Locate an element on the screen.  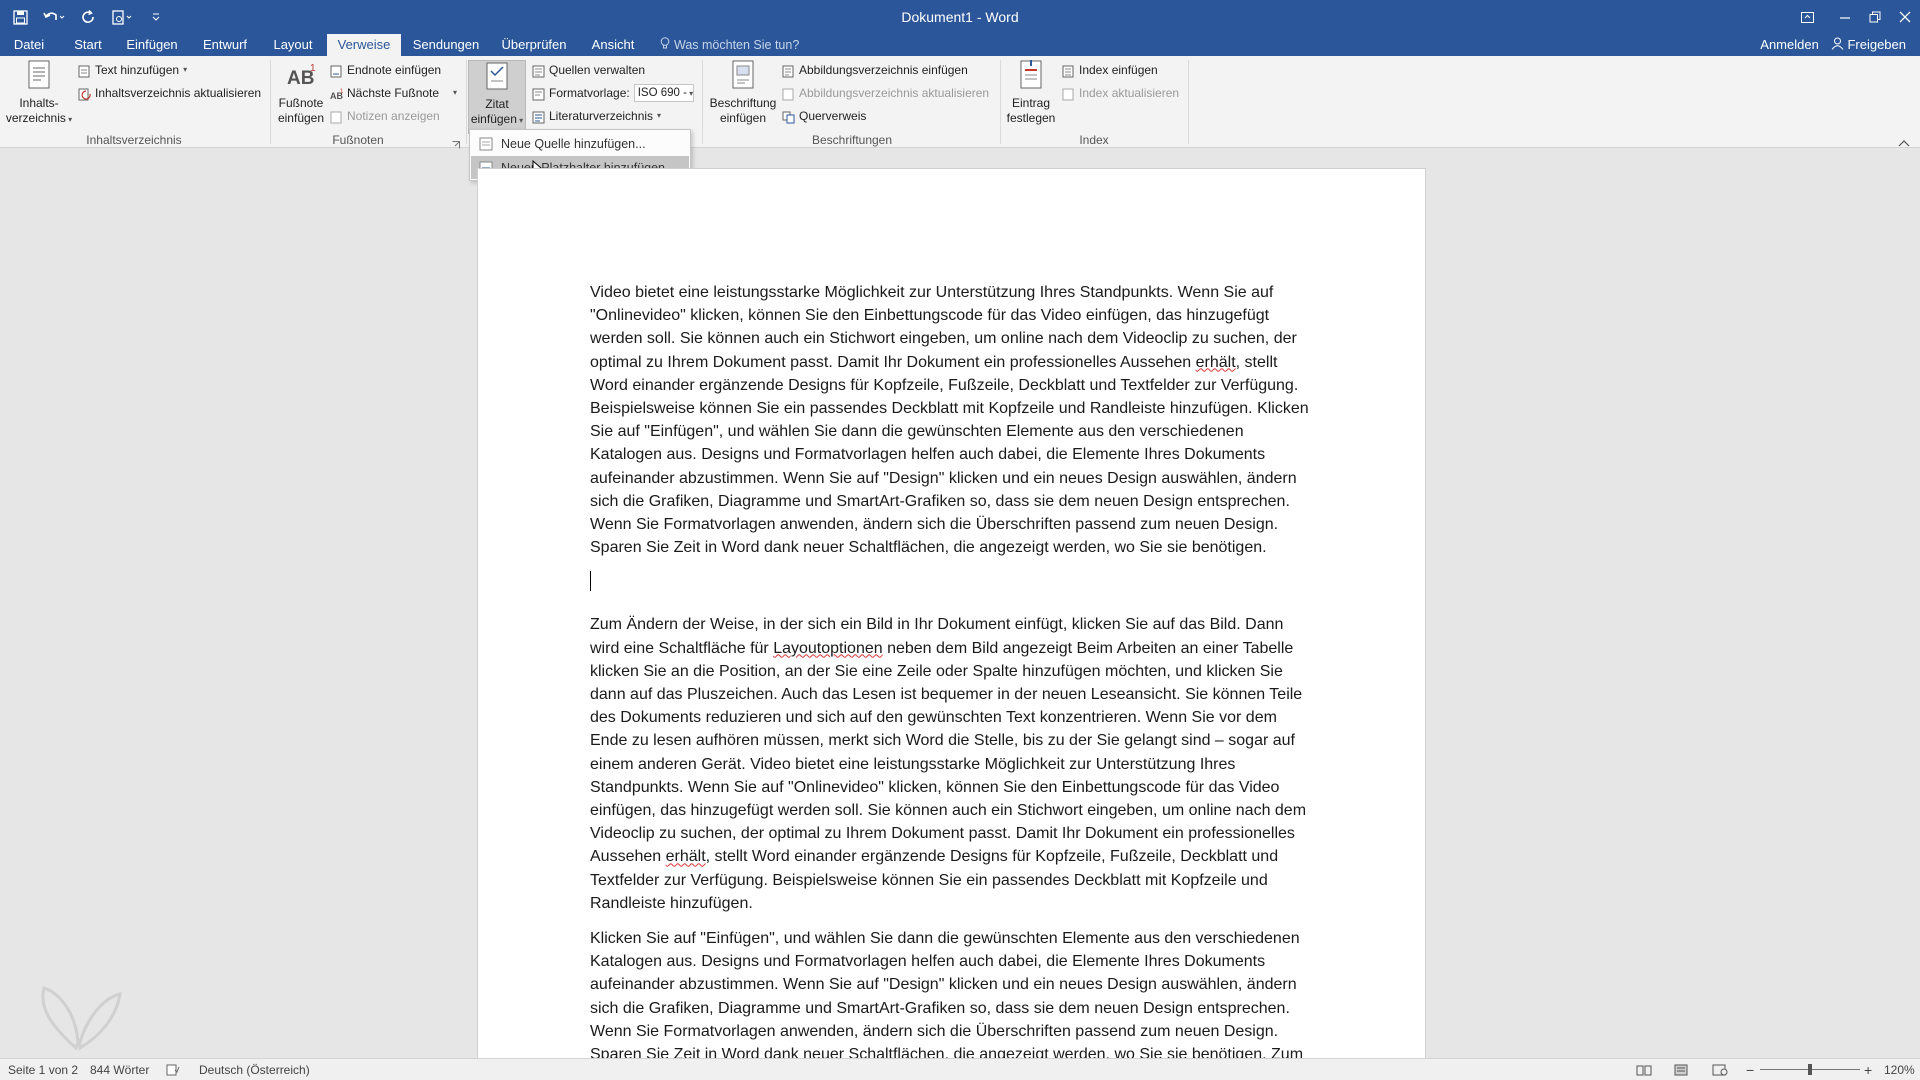
update-table-of-figures-button: Abbildungsverzeichnis aktualisieren is located at coordinates (885, 93).